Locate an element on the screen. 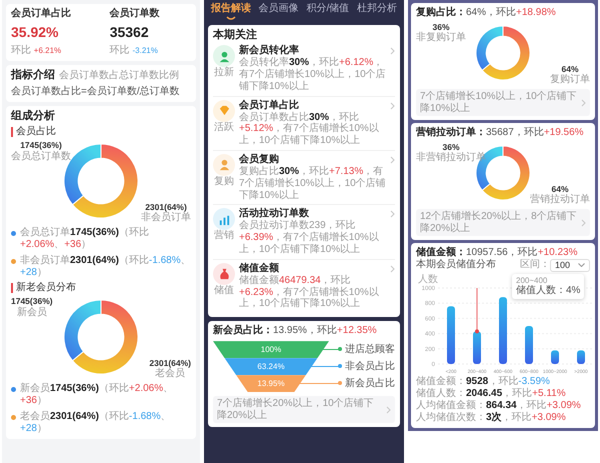  legend-text: 老会员2301(64%)（环比-1.68%、 +28） is located at coordinates (96, 423).